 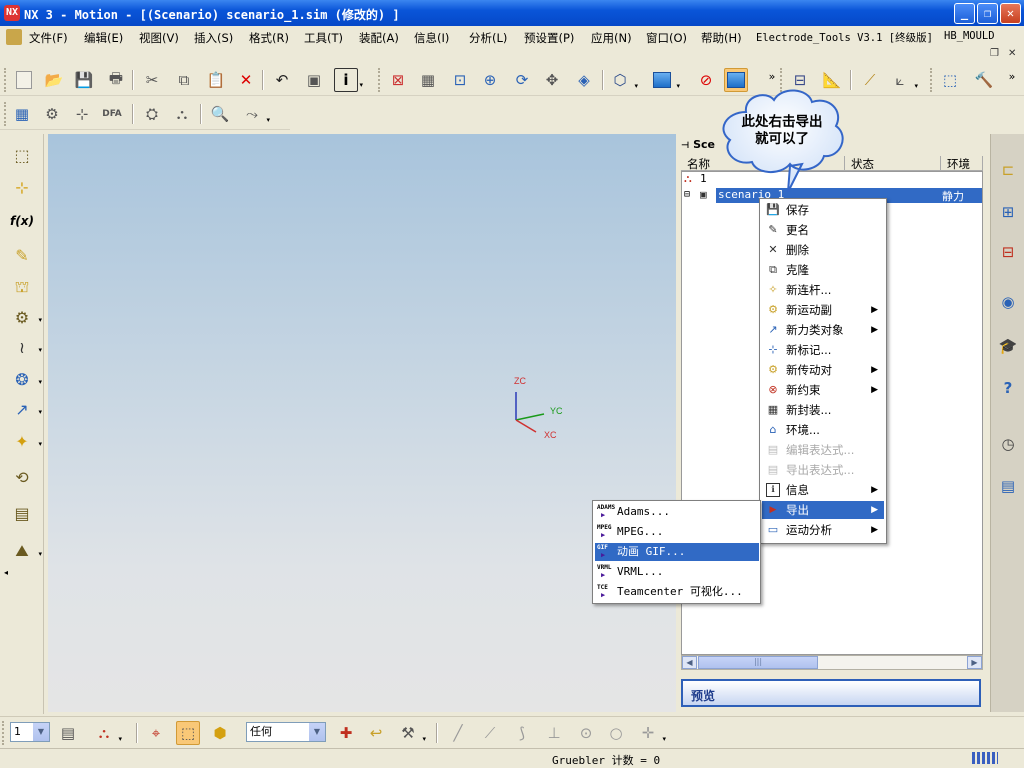 What do you see at coordinates (22, 255) in the screenshot?
I see `pencil-icon: ✎` at bounding box center [22, 255].